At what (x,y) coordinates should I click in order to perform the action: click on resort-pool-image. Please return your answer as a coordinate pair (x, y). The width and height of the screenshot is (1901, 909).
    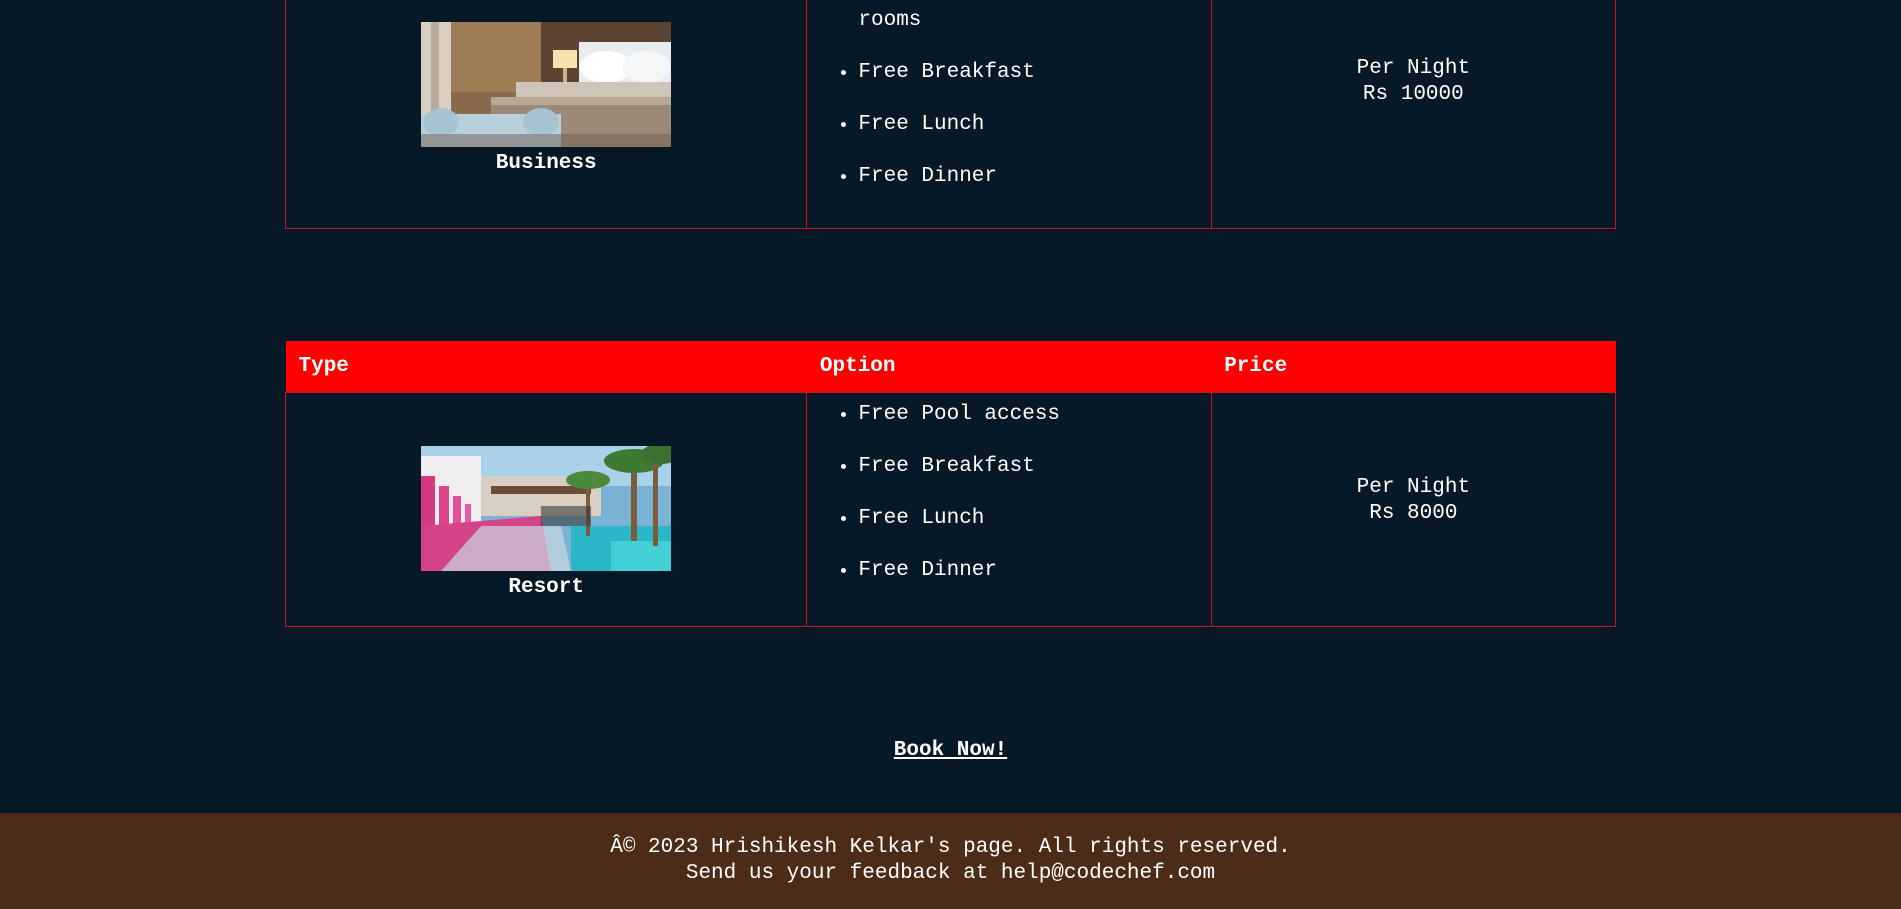
    Looking at the image, I should click on (546, 508).